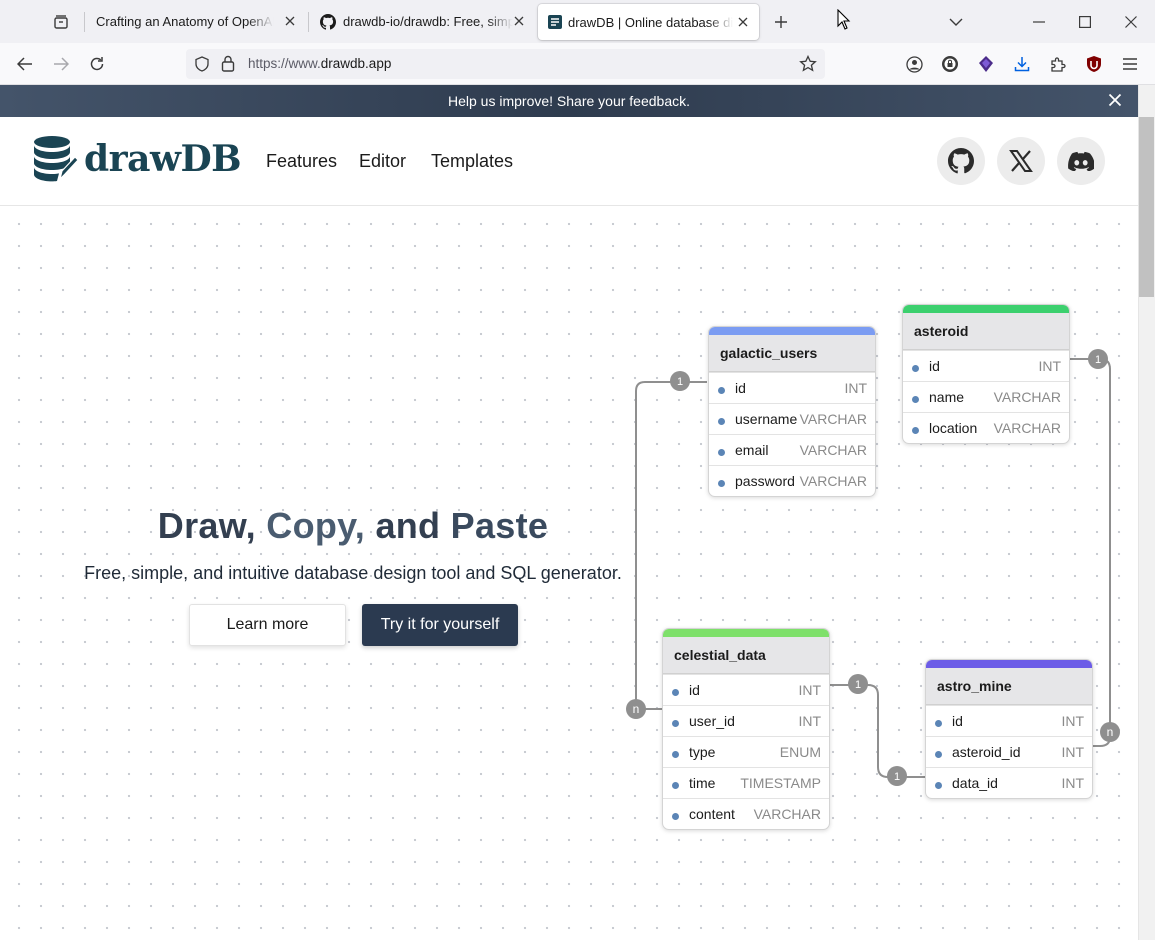 This screenshot has height=940, width=1155. Describe the element at coordinates (1081, 161) in the screenshot. I see `discord-link` at that location.